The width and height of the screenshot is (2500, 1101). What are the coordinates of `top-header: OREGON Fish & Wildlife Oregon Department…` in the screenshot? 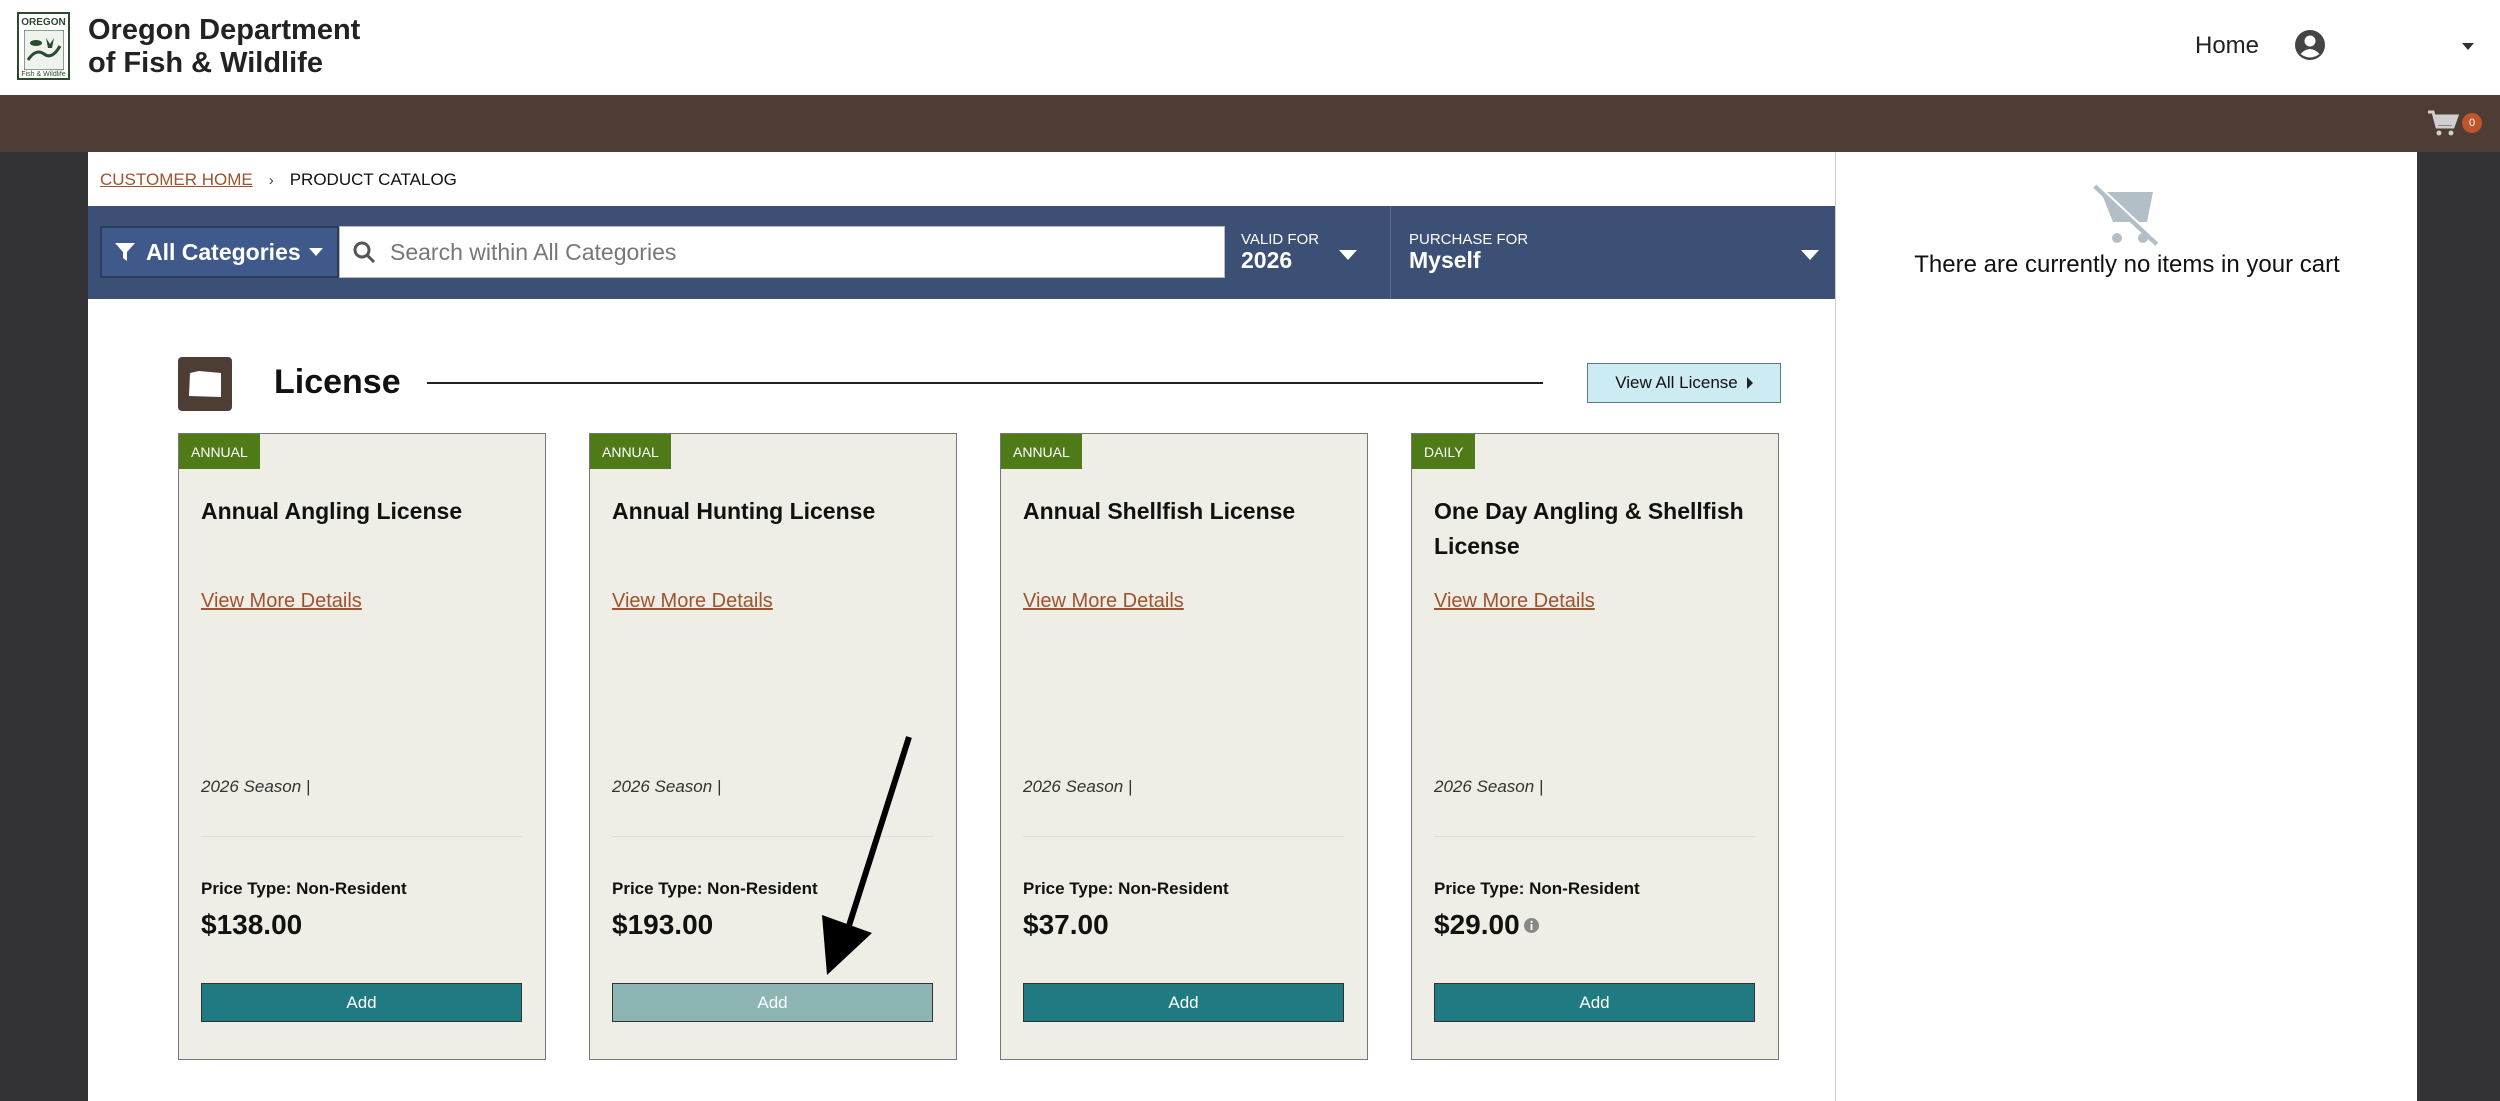 It's located at (1250, 47).